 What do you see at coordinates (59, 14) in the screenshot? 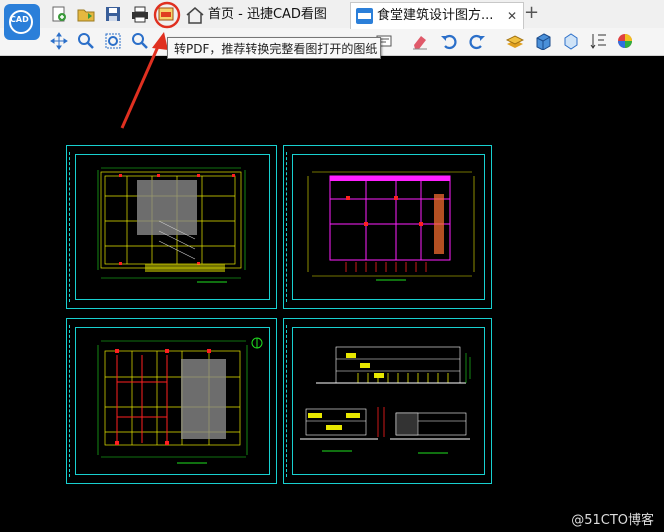
I see `new-file-icon` at bounding box center [59, 14].